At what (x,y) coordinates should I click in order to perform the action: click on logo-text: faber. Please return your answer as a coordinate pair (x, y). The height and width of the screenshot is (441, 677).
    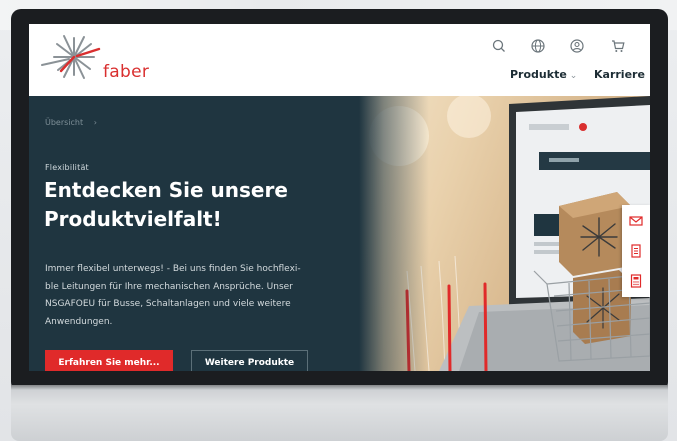
    Looking at the image, I should click on (126, 72).